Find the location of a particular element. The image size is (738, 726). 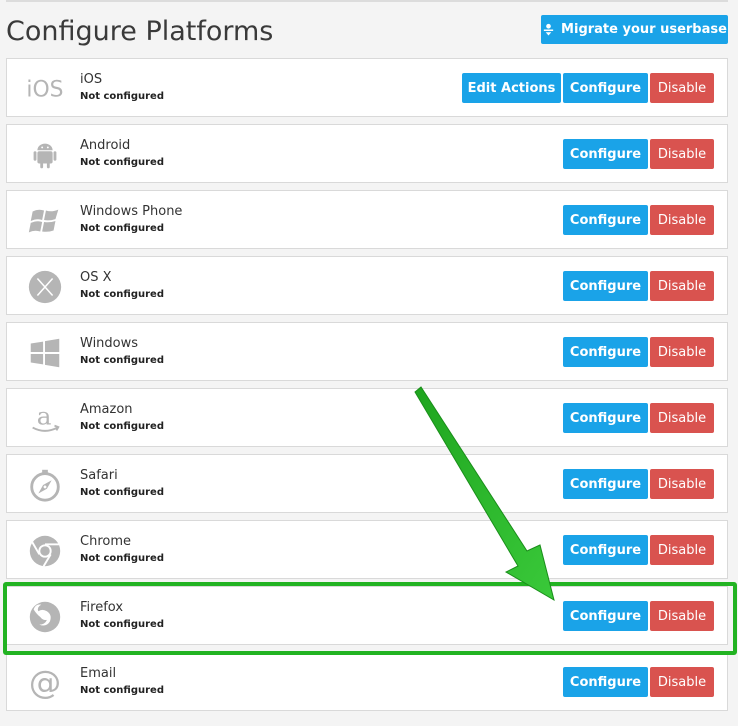

platform-name: iOS is located at coordinates (91, 79).